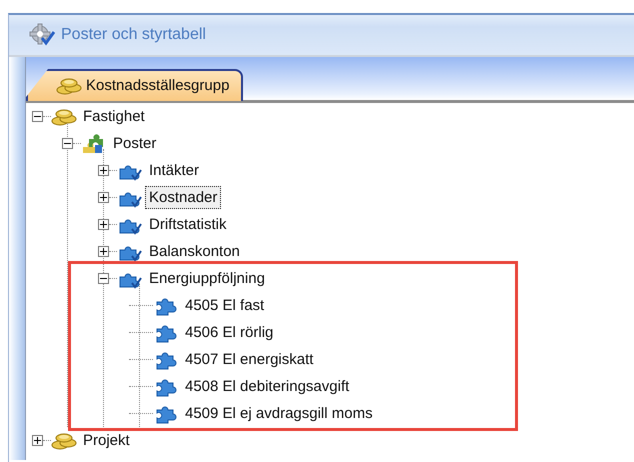  What do you see at coordinates (224, 305) in the screenshot?
I see `tree-item: 4505 El fast` at bounding box center [224, 305].